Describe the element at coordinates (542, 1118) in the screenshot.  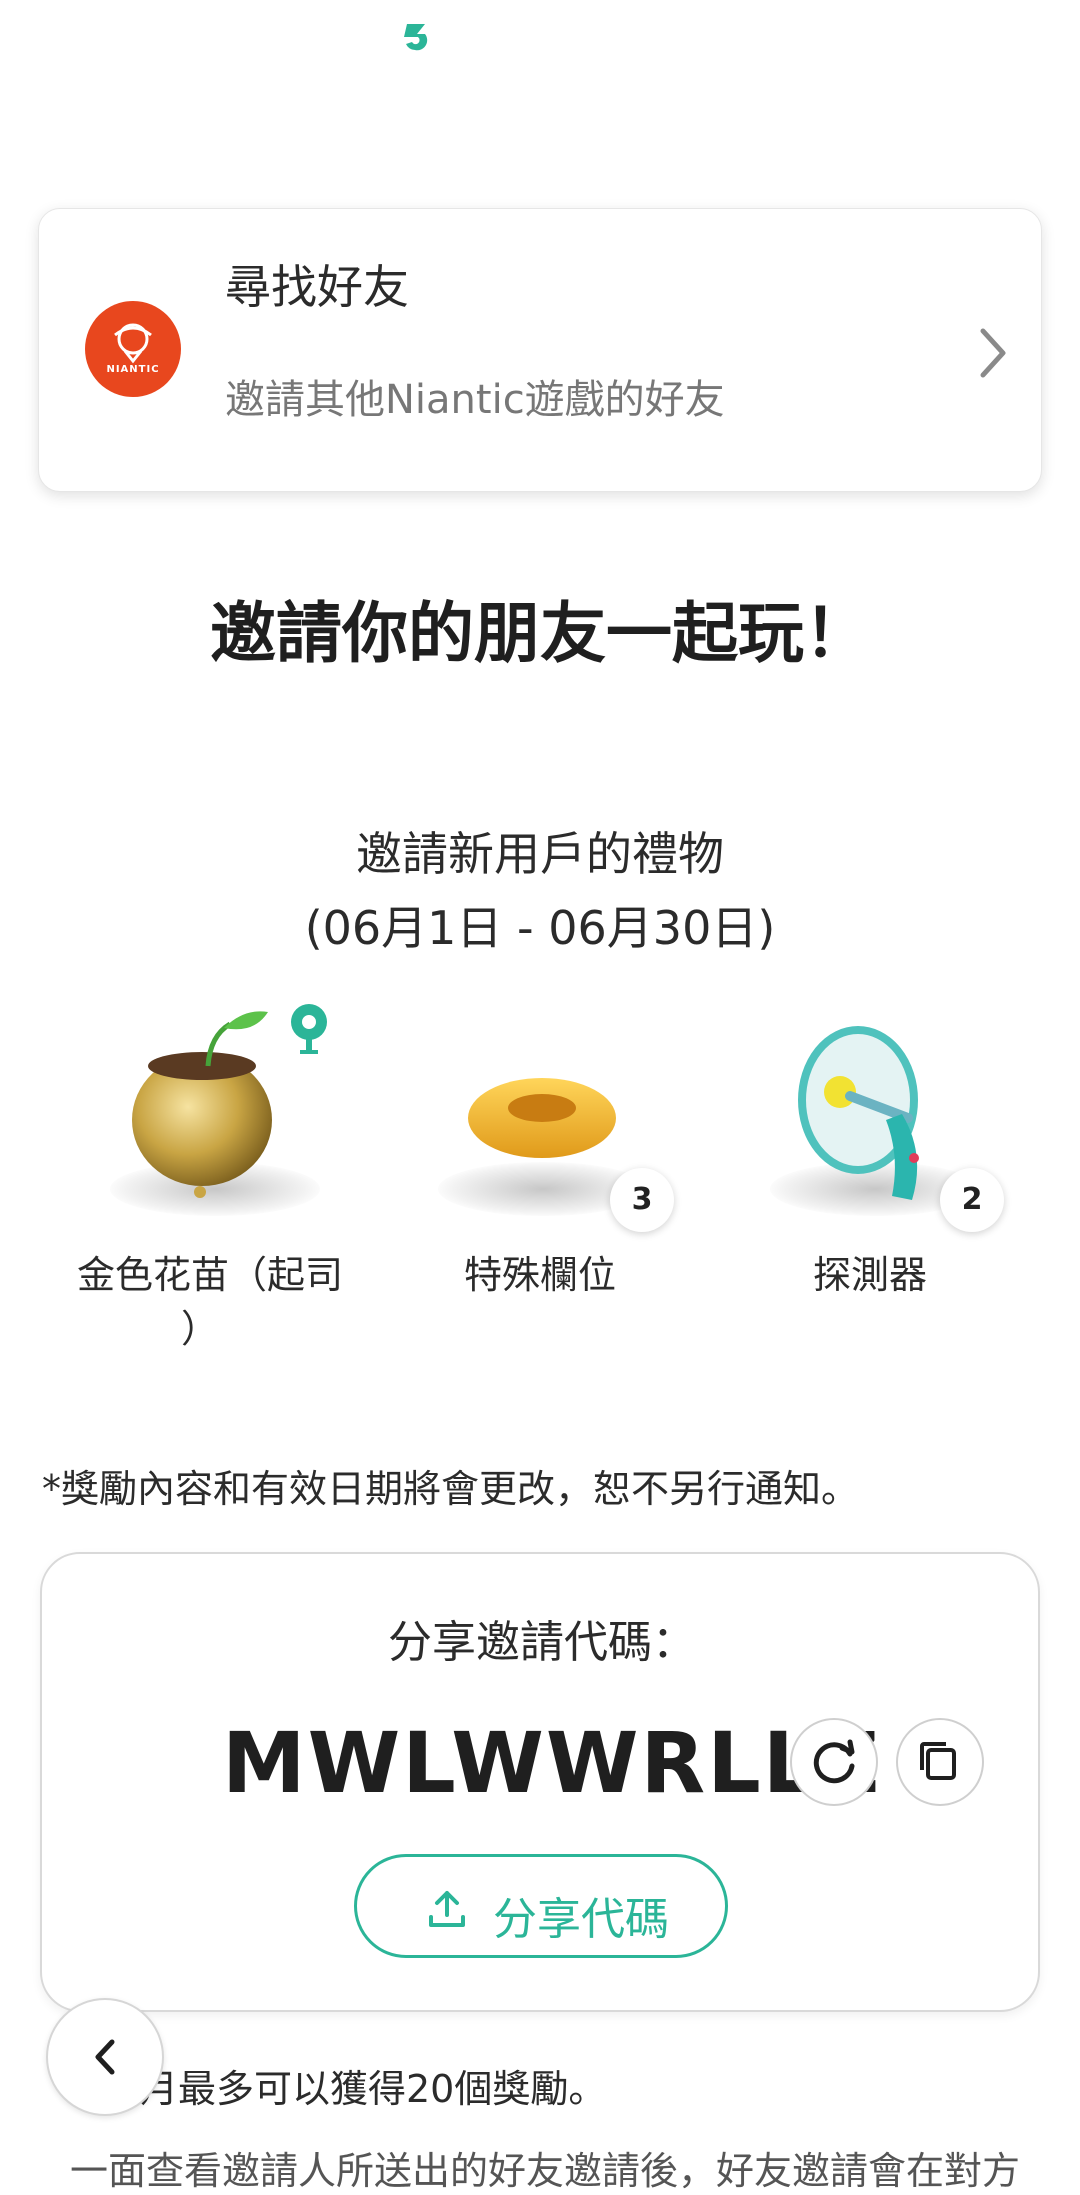
I see `special-slot-icon` at that location.